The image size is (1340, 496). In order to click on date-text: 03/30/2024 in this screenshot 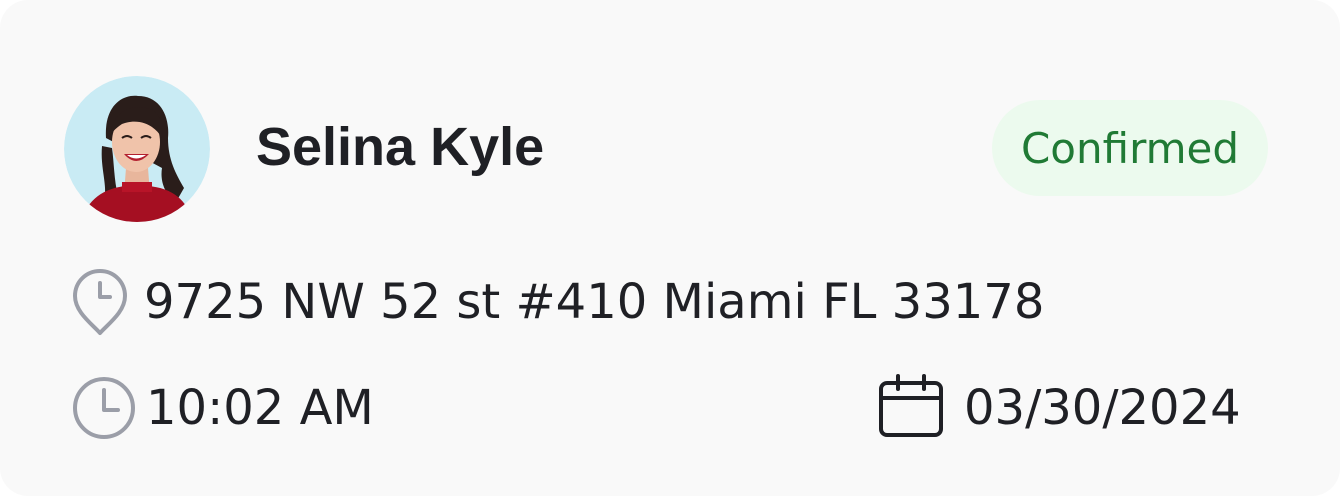, I will do `click(1102, 408)`.